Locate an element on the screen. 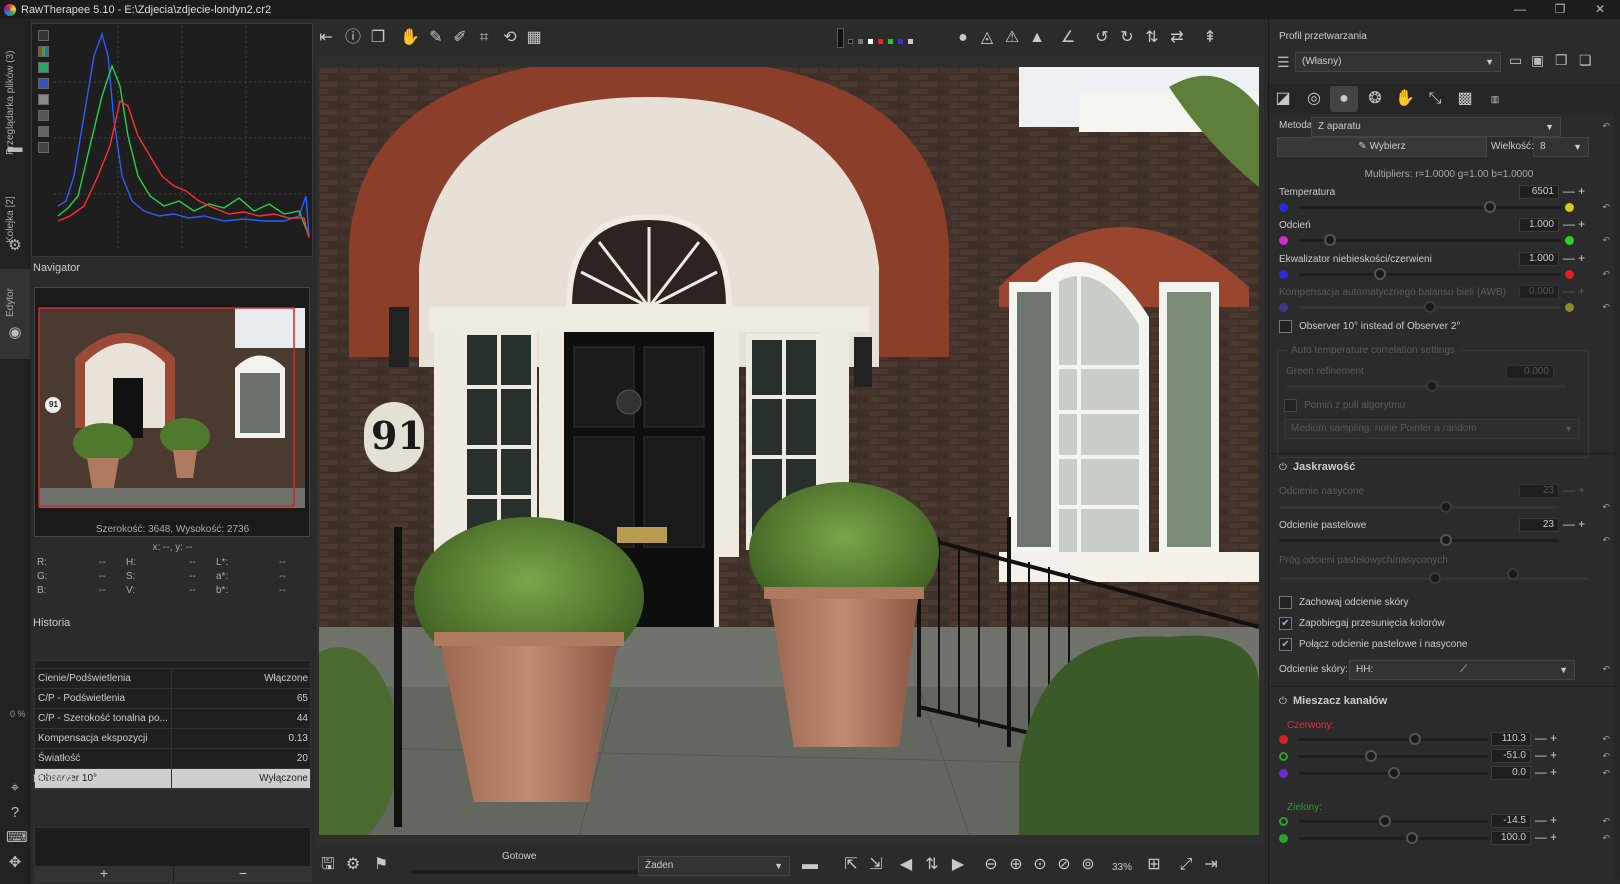  send-editor-icon: ⚑ is located at coordinates (381, 865).